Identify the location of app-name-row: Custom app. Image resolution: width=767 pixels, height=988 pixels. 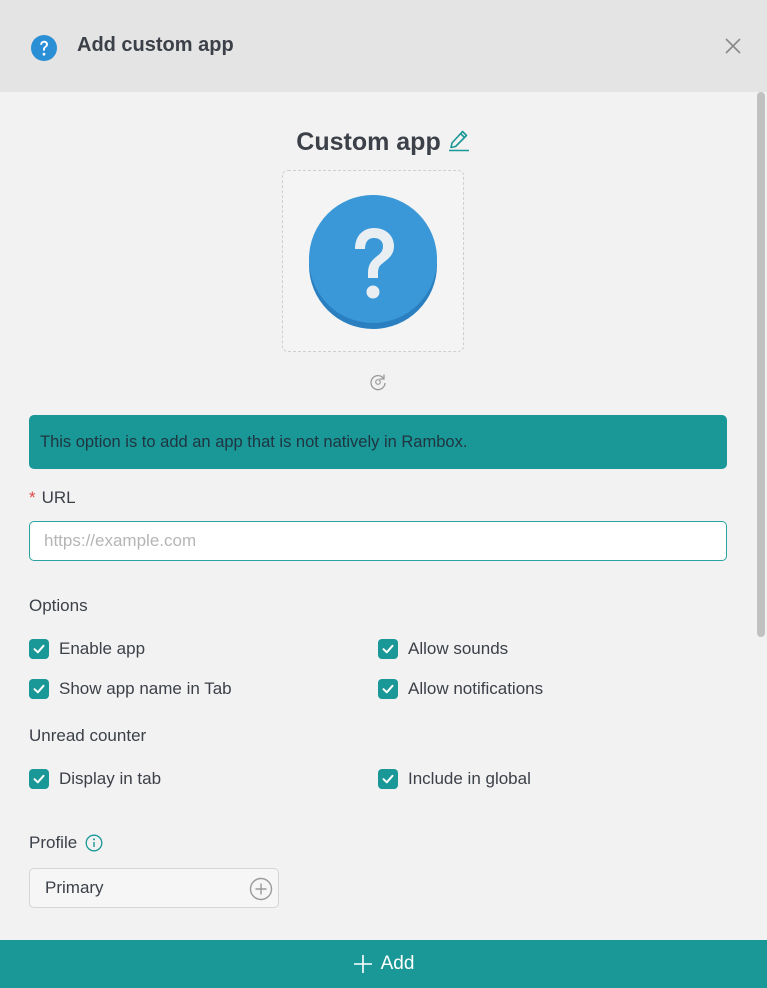
(383, 142).